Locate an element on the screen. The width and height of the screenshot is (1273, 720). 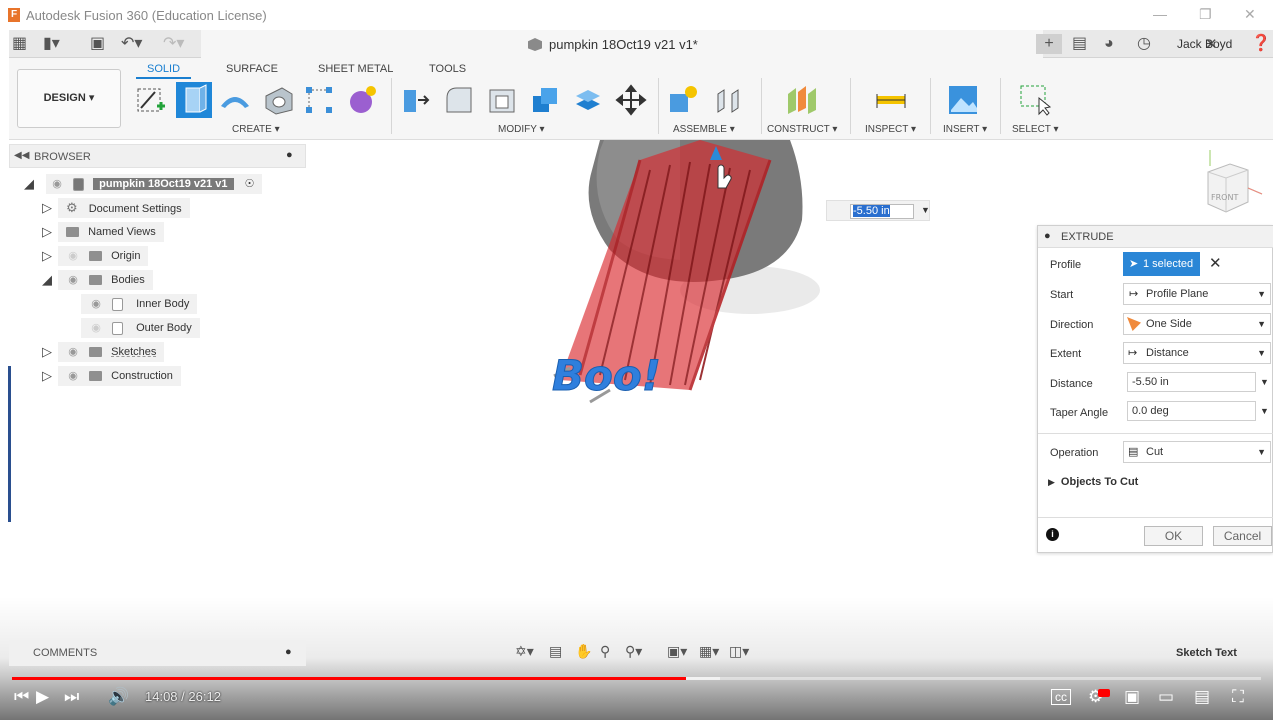
expand-construction-icon: ▷ is located at coordinates (47, 376).